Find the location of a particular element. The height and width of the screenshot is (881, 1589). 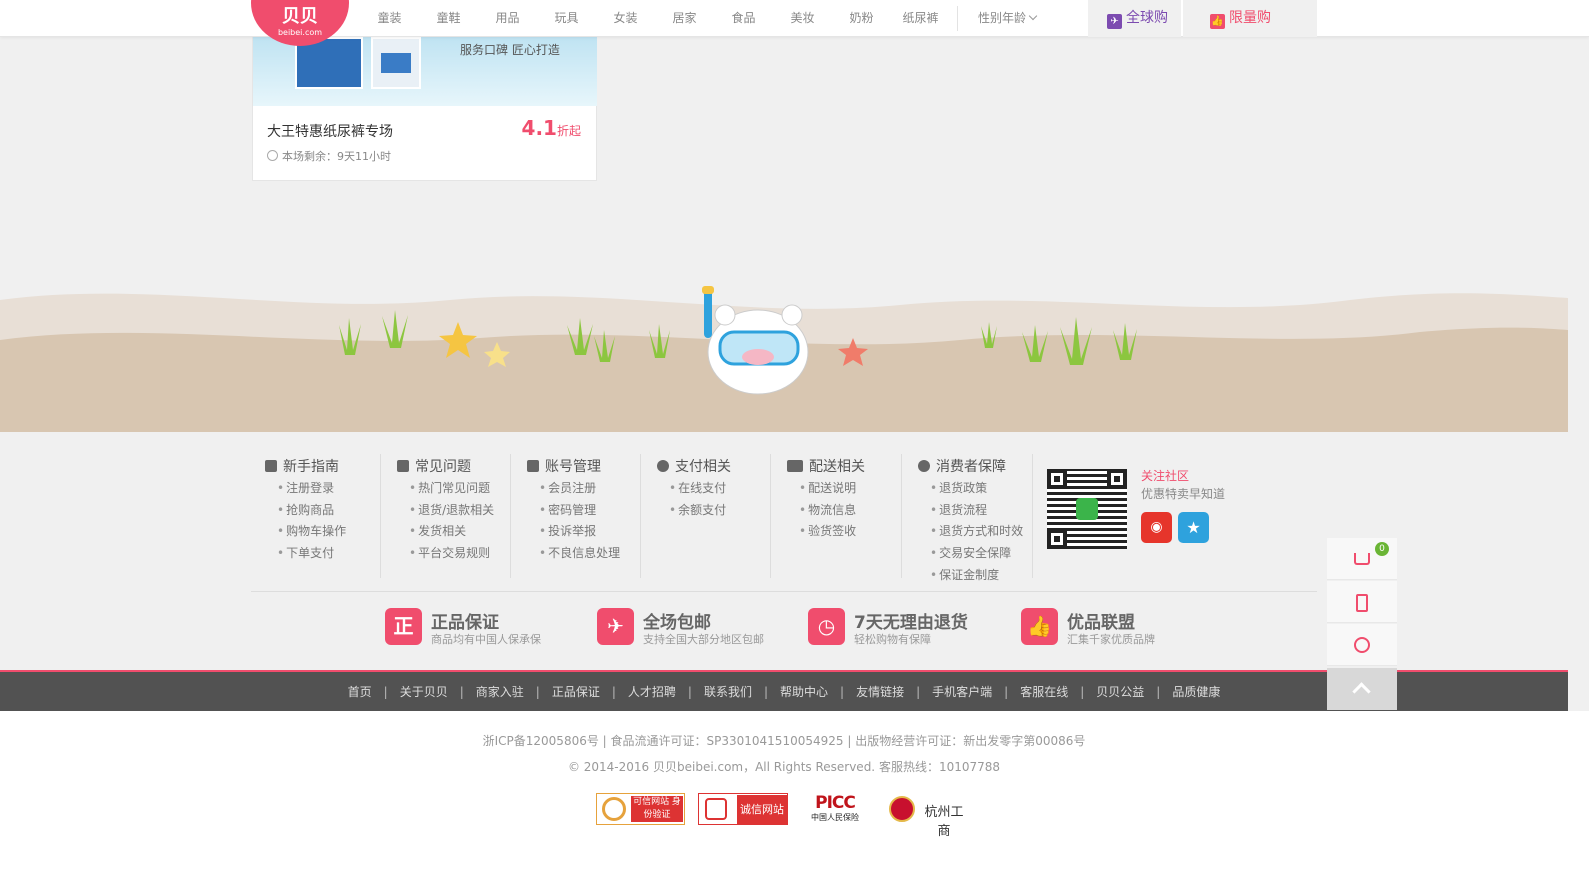

trusted-site-badge: 可信网站 身份验证 is located at coordinates (640, 809).